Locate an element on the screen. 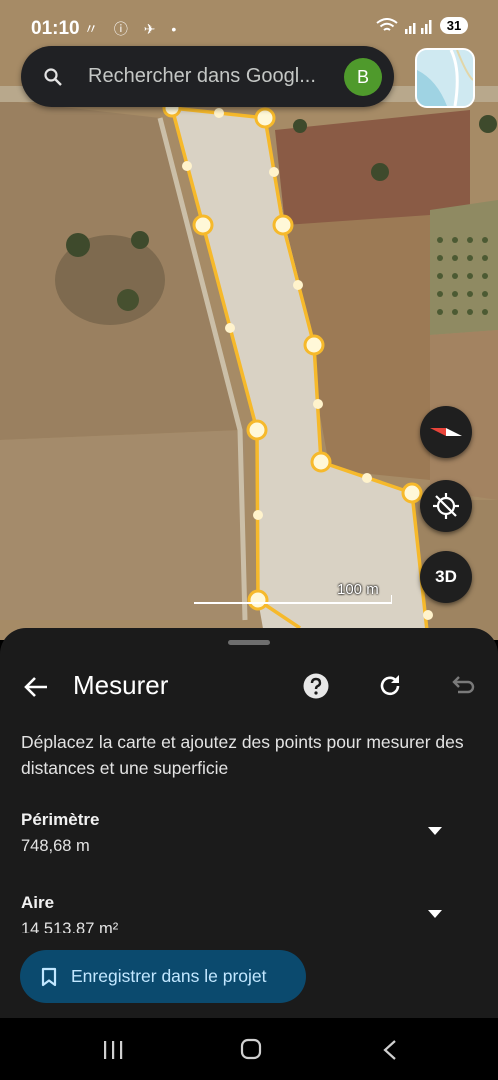 This screenshot has width=498, height=1080. notification-icons: 〃 ⓘ ✈ • is located at coordinates (133, 29).